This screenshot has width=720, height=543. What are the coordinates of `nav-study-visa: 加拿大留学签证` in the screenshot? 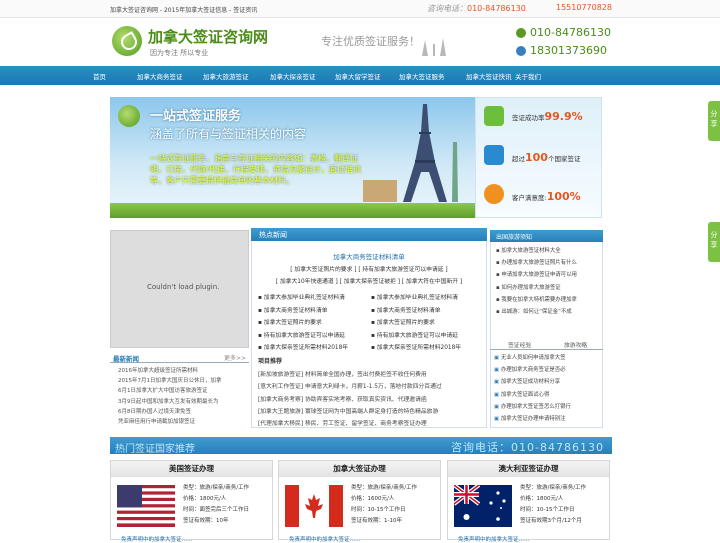 It's located at (358, 76).